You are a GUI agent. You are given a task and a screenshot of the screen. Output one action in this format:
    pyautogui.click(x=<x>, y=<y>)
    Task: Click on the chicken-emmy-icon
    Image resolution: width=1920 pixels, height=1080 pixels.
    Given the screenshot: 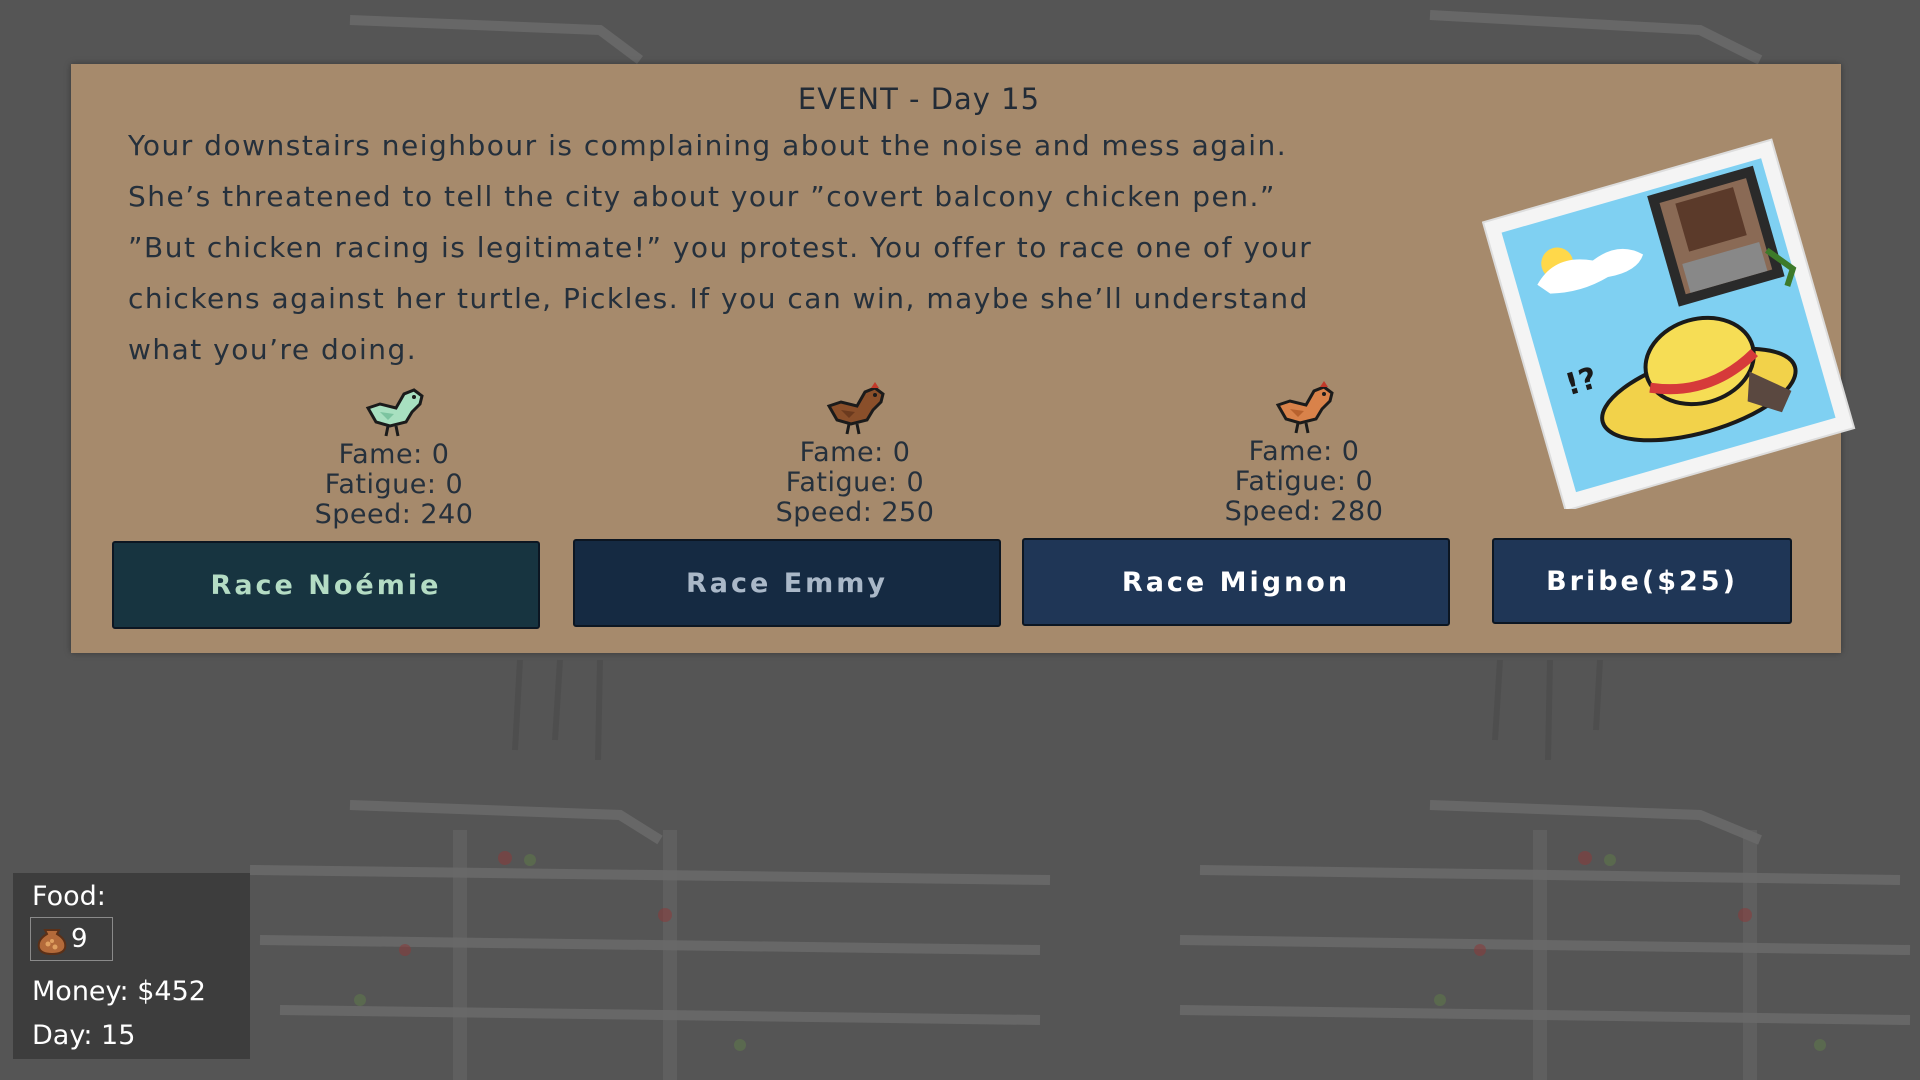 What is the action you would take?
    pyautogui.click(x=855, y=408)
    